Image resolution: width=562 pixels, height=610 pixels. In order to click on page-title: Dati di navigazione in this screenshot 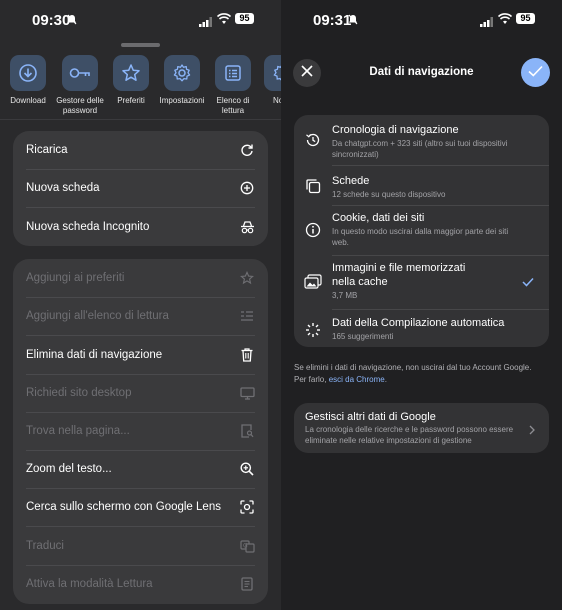, I will do `click(421, 72)`.